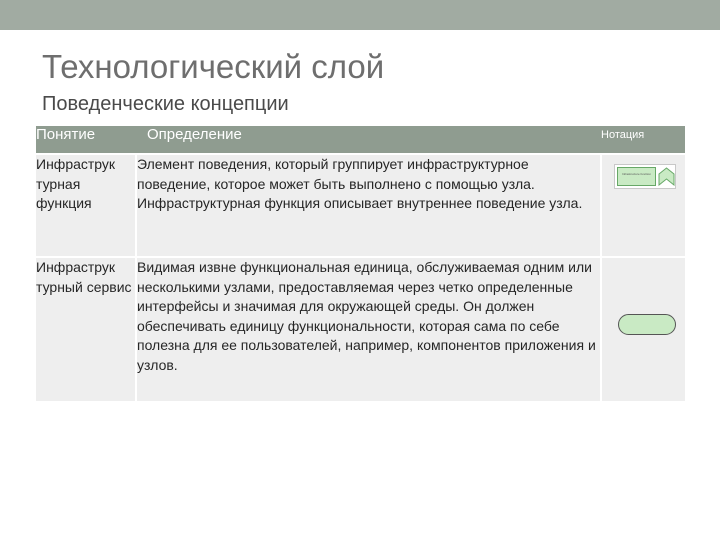 The width and height of the screenshot is (720, 540). What do you see at coordinates (360, 15) in the screenshot?
I see `top-bar` at bounding box center [360, 15].